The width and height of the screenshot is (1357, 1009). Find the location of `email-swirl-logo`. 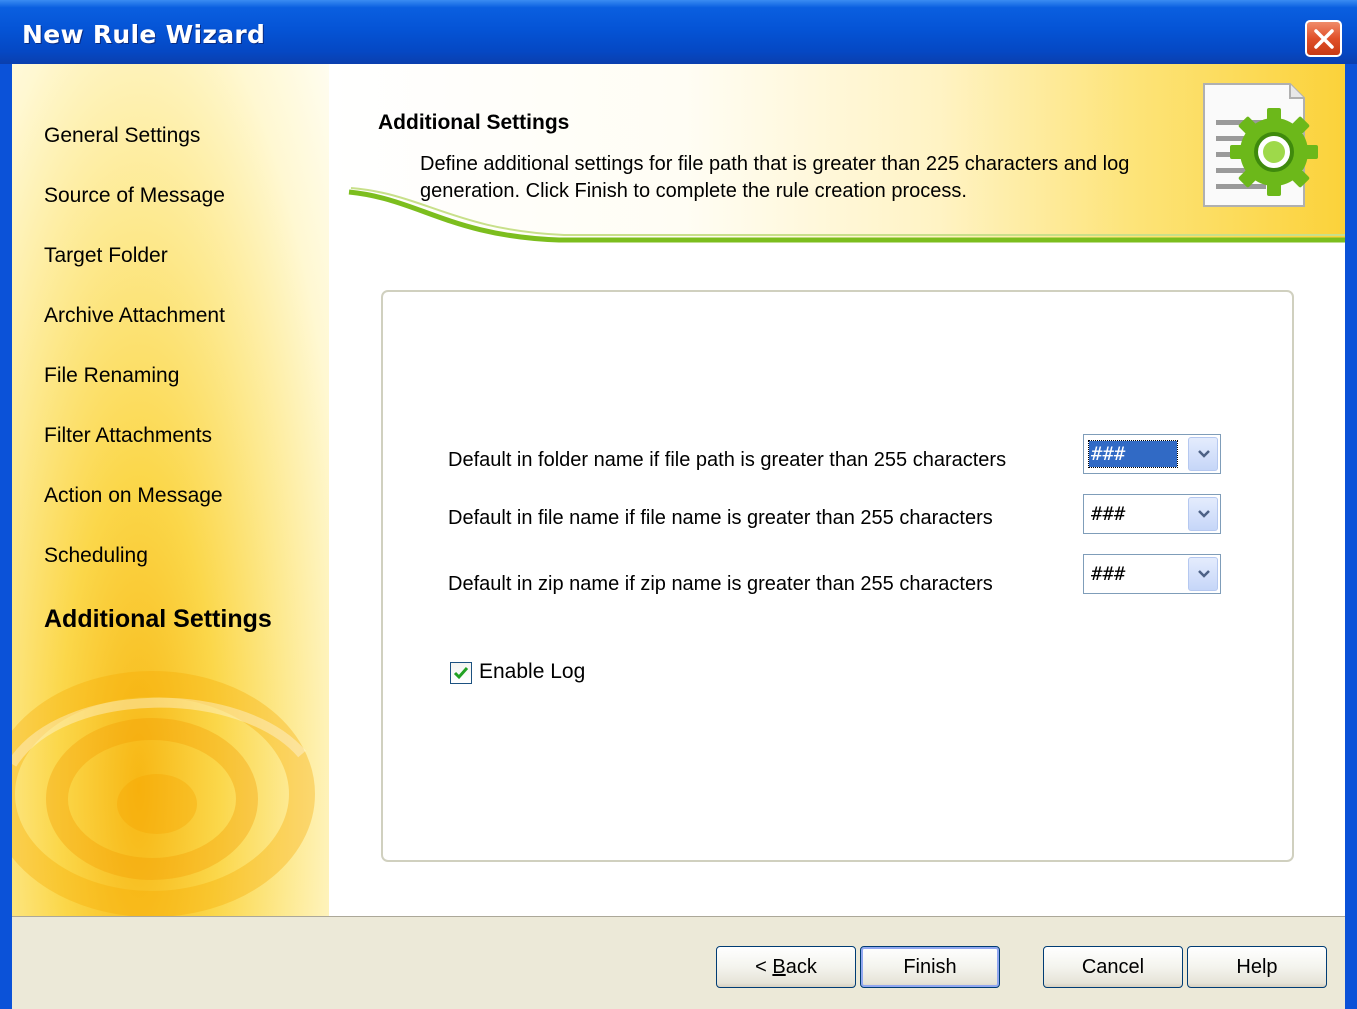

email-swirl-logo is located at coordinates (163, 793).